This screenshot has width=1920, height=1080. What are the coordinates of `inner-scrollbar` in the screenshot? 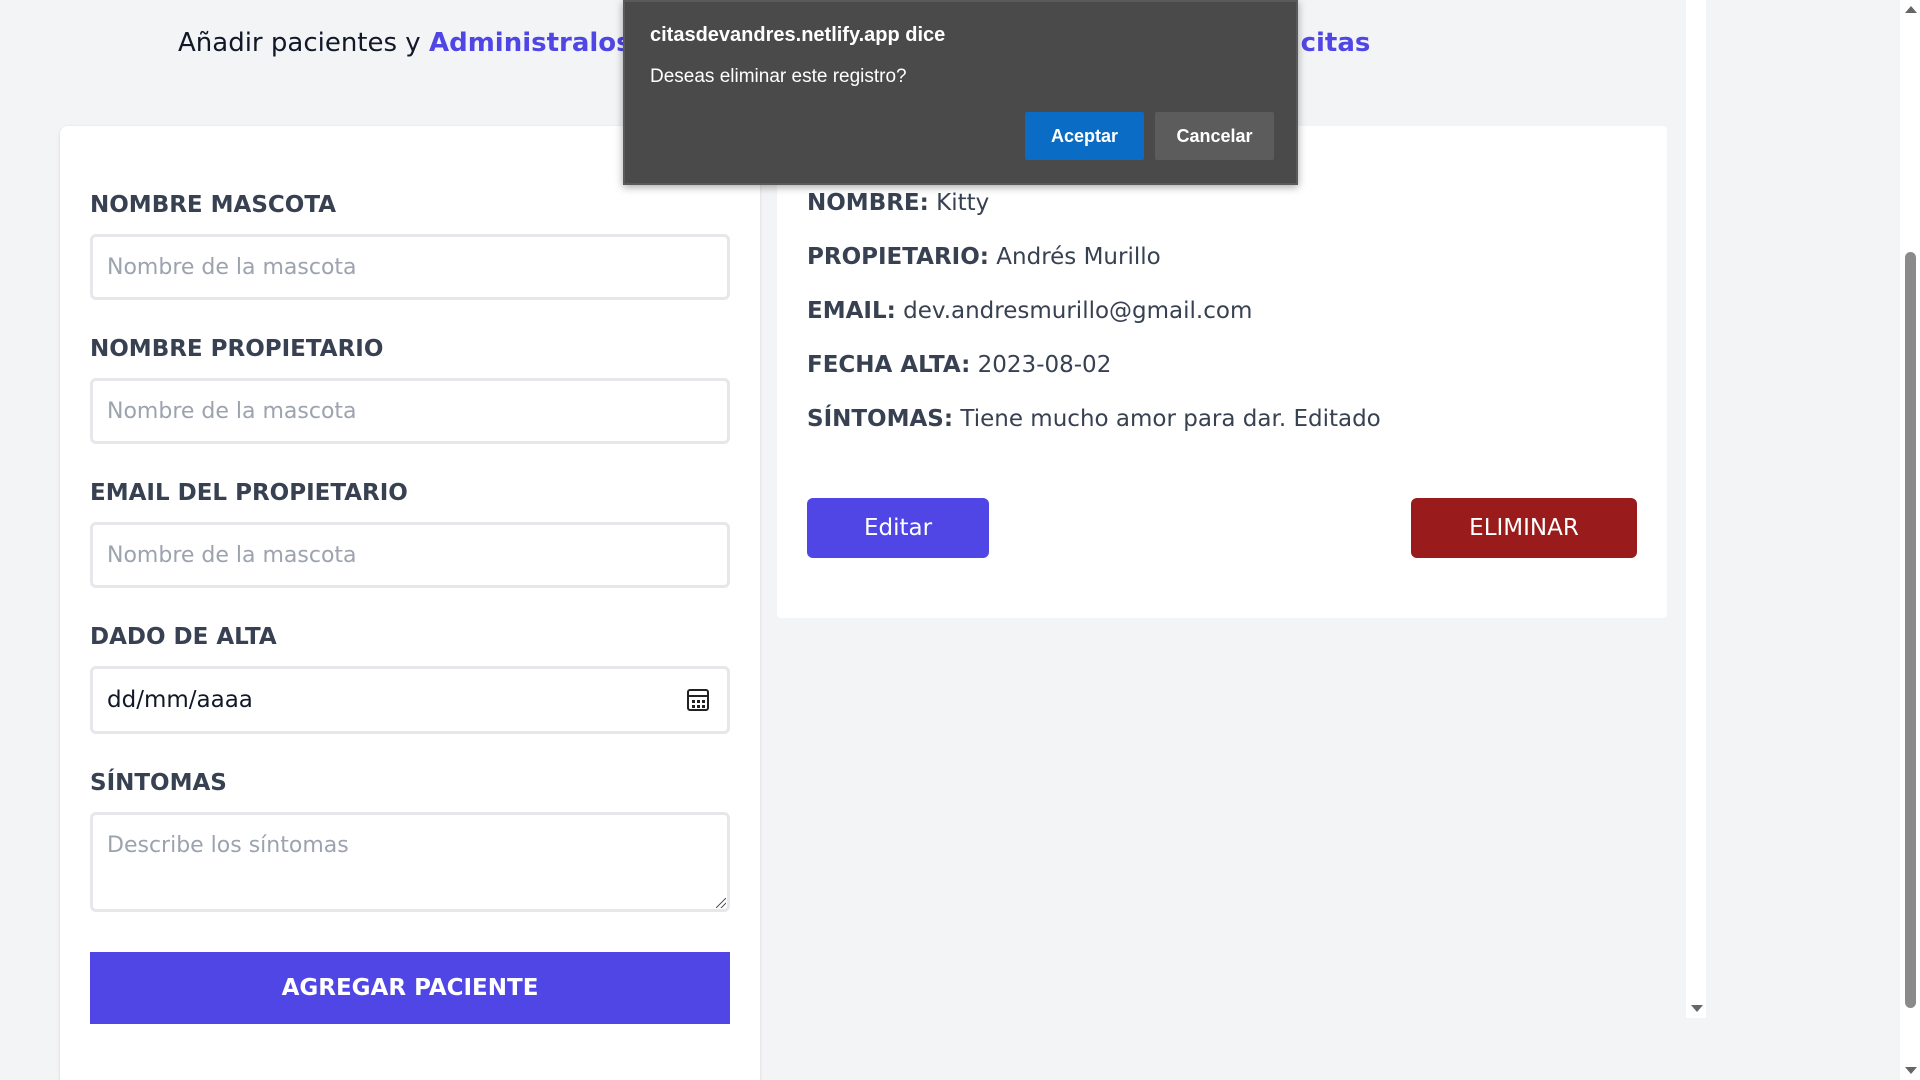 It's located at (1696, 509).